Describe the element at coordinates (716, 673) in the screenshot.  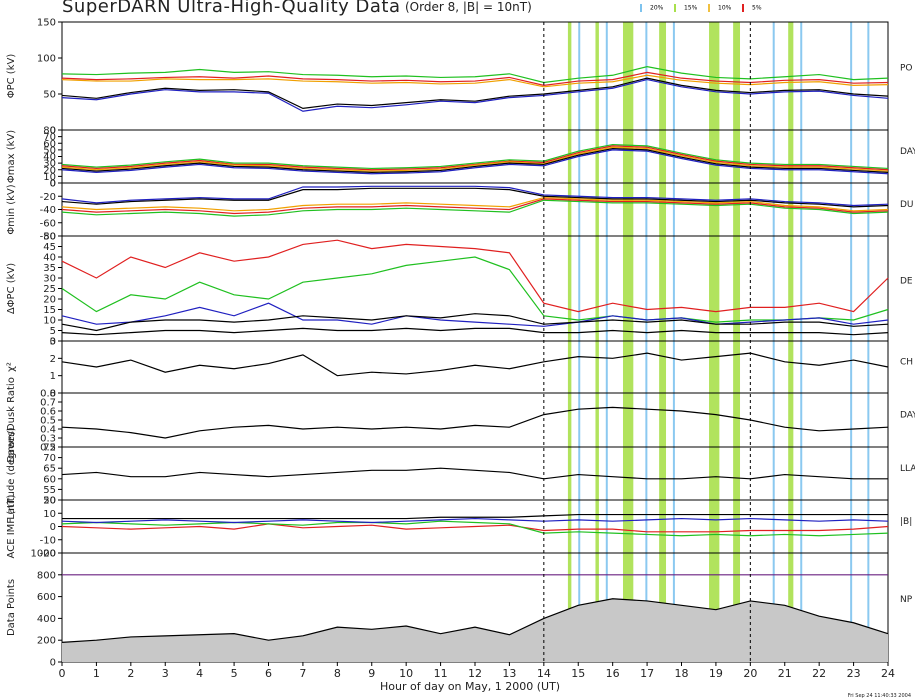
I see `x-tick-label: 19` at that location.